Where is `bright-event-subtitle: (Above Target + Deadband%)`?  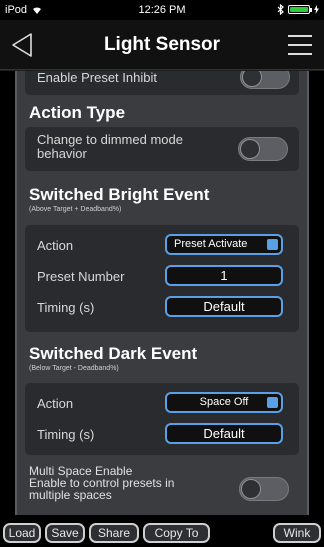 bright-event-subtitle: (Above Target + Deadband%) is located at coordinates (75, 209).